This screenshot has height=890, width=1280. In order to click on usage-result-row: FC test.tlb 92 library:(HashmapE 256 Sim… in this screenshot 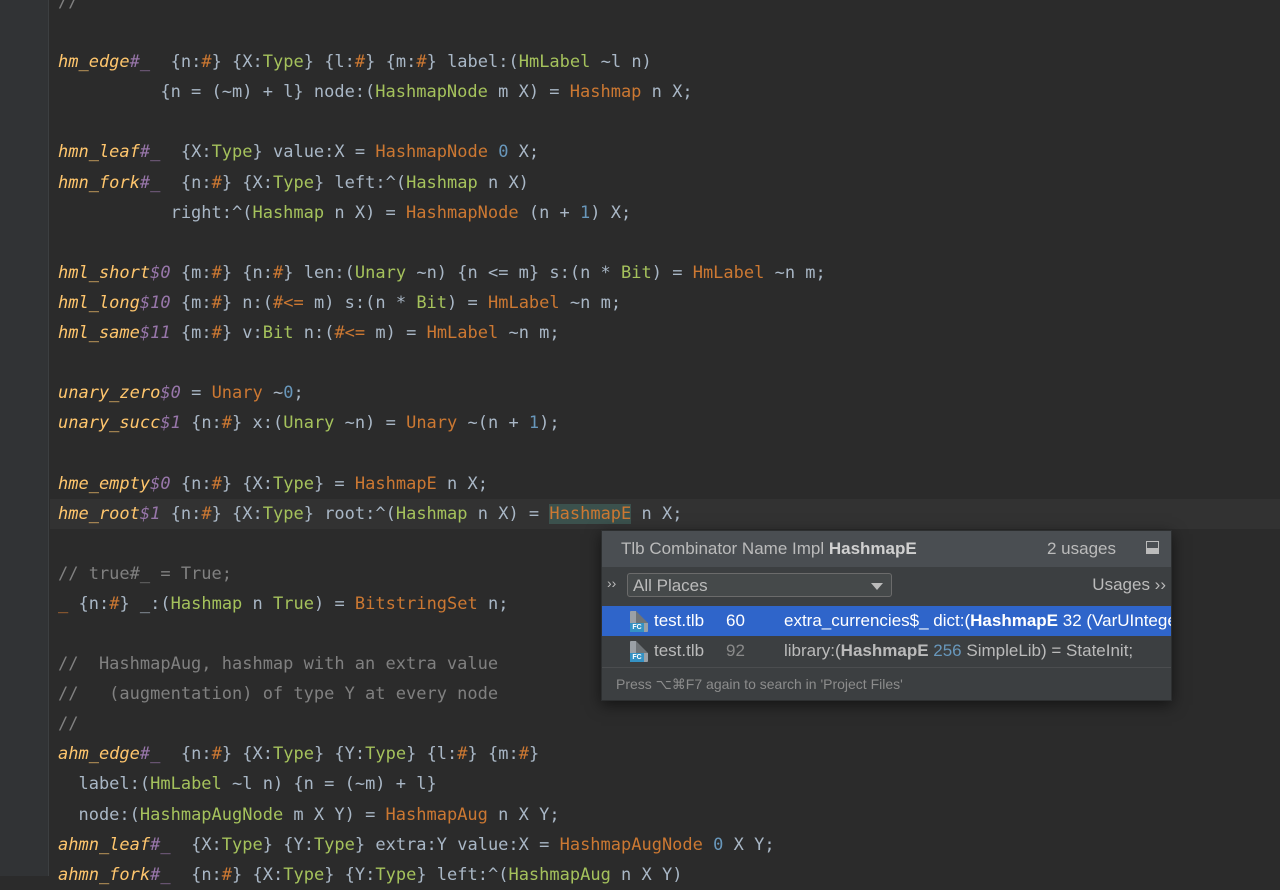, I will do `click(886, 651)`.